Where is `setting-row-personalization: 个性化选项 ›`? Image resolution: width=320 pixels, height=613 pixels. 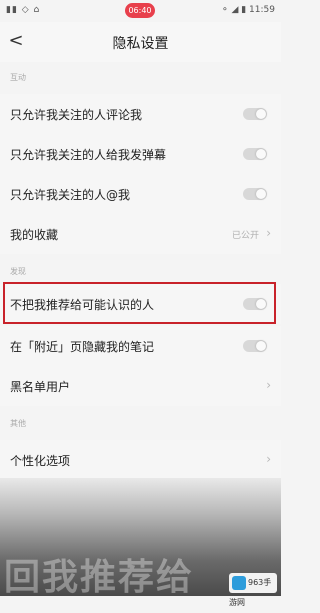
setting-row-personalization: 个性化选项 › is located at coordinates (140, 460).